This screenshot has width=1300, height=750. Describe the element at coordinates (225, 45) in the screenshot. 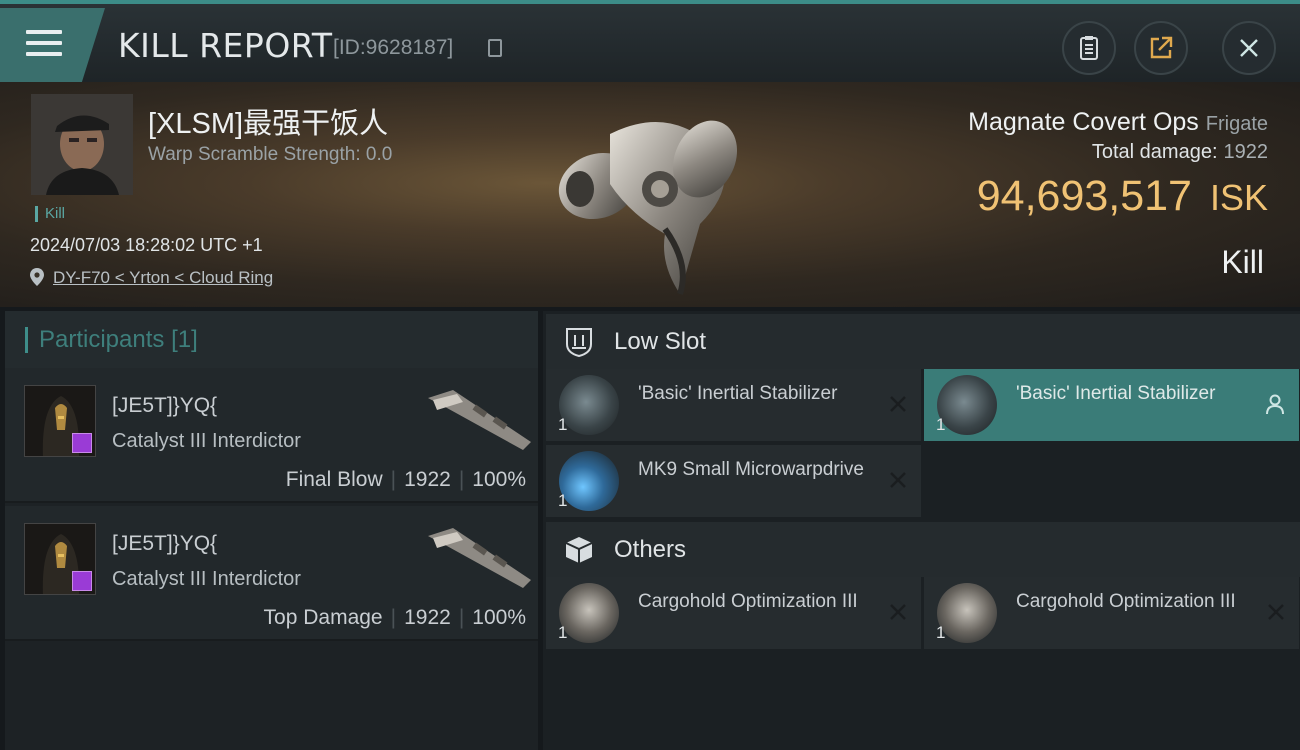

I see `page-title: KILL REPORT` at that location.